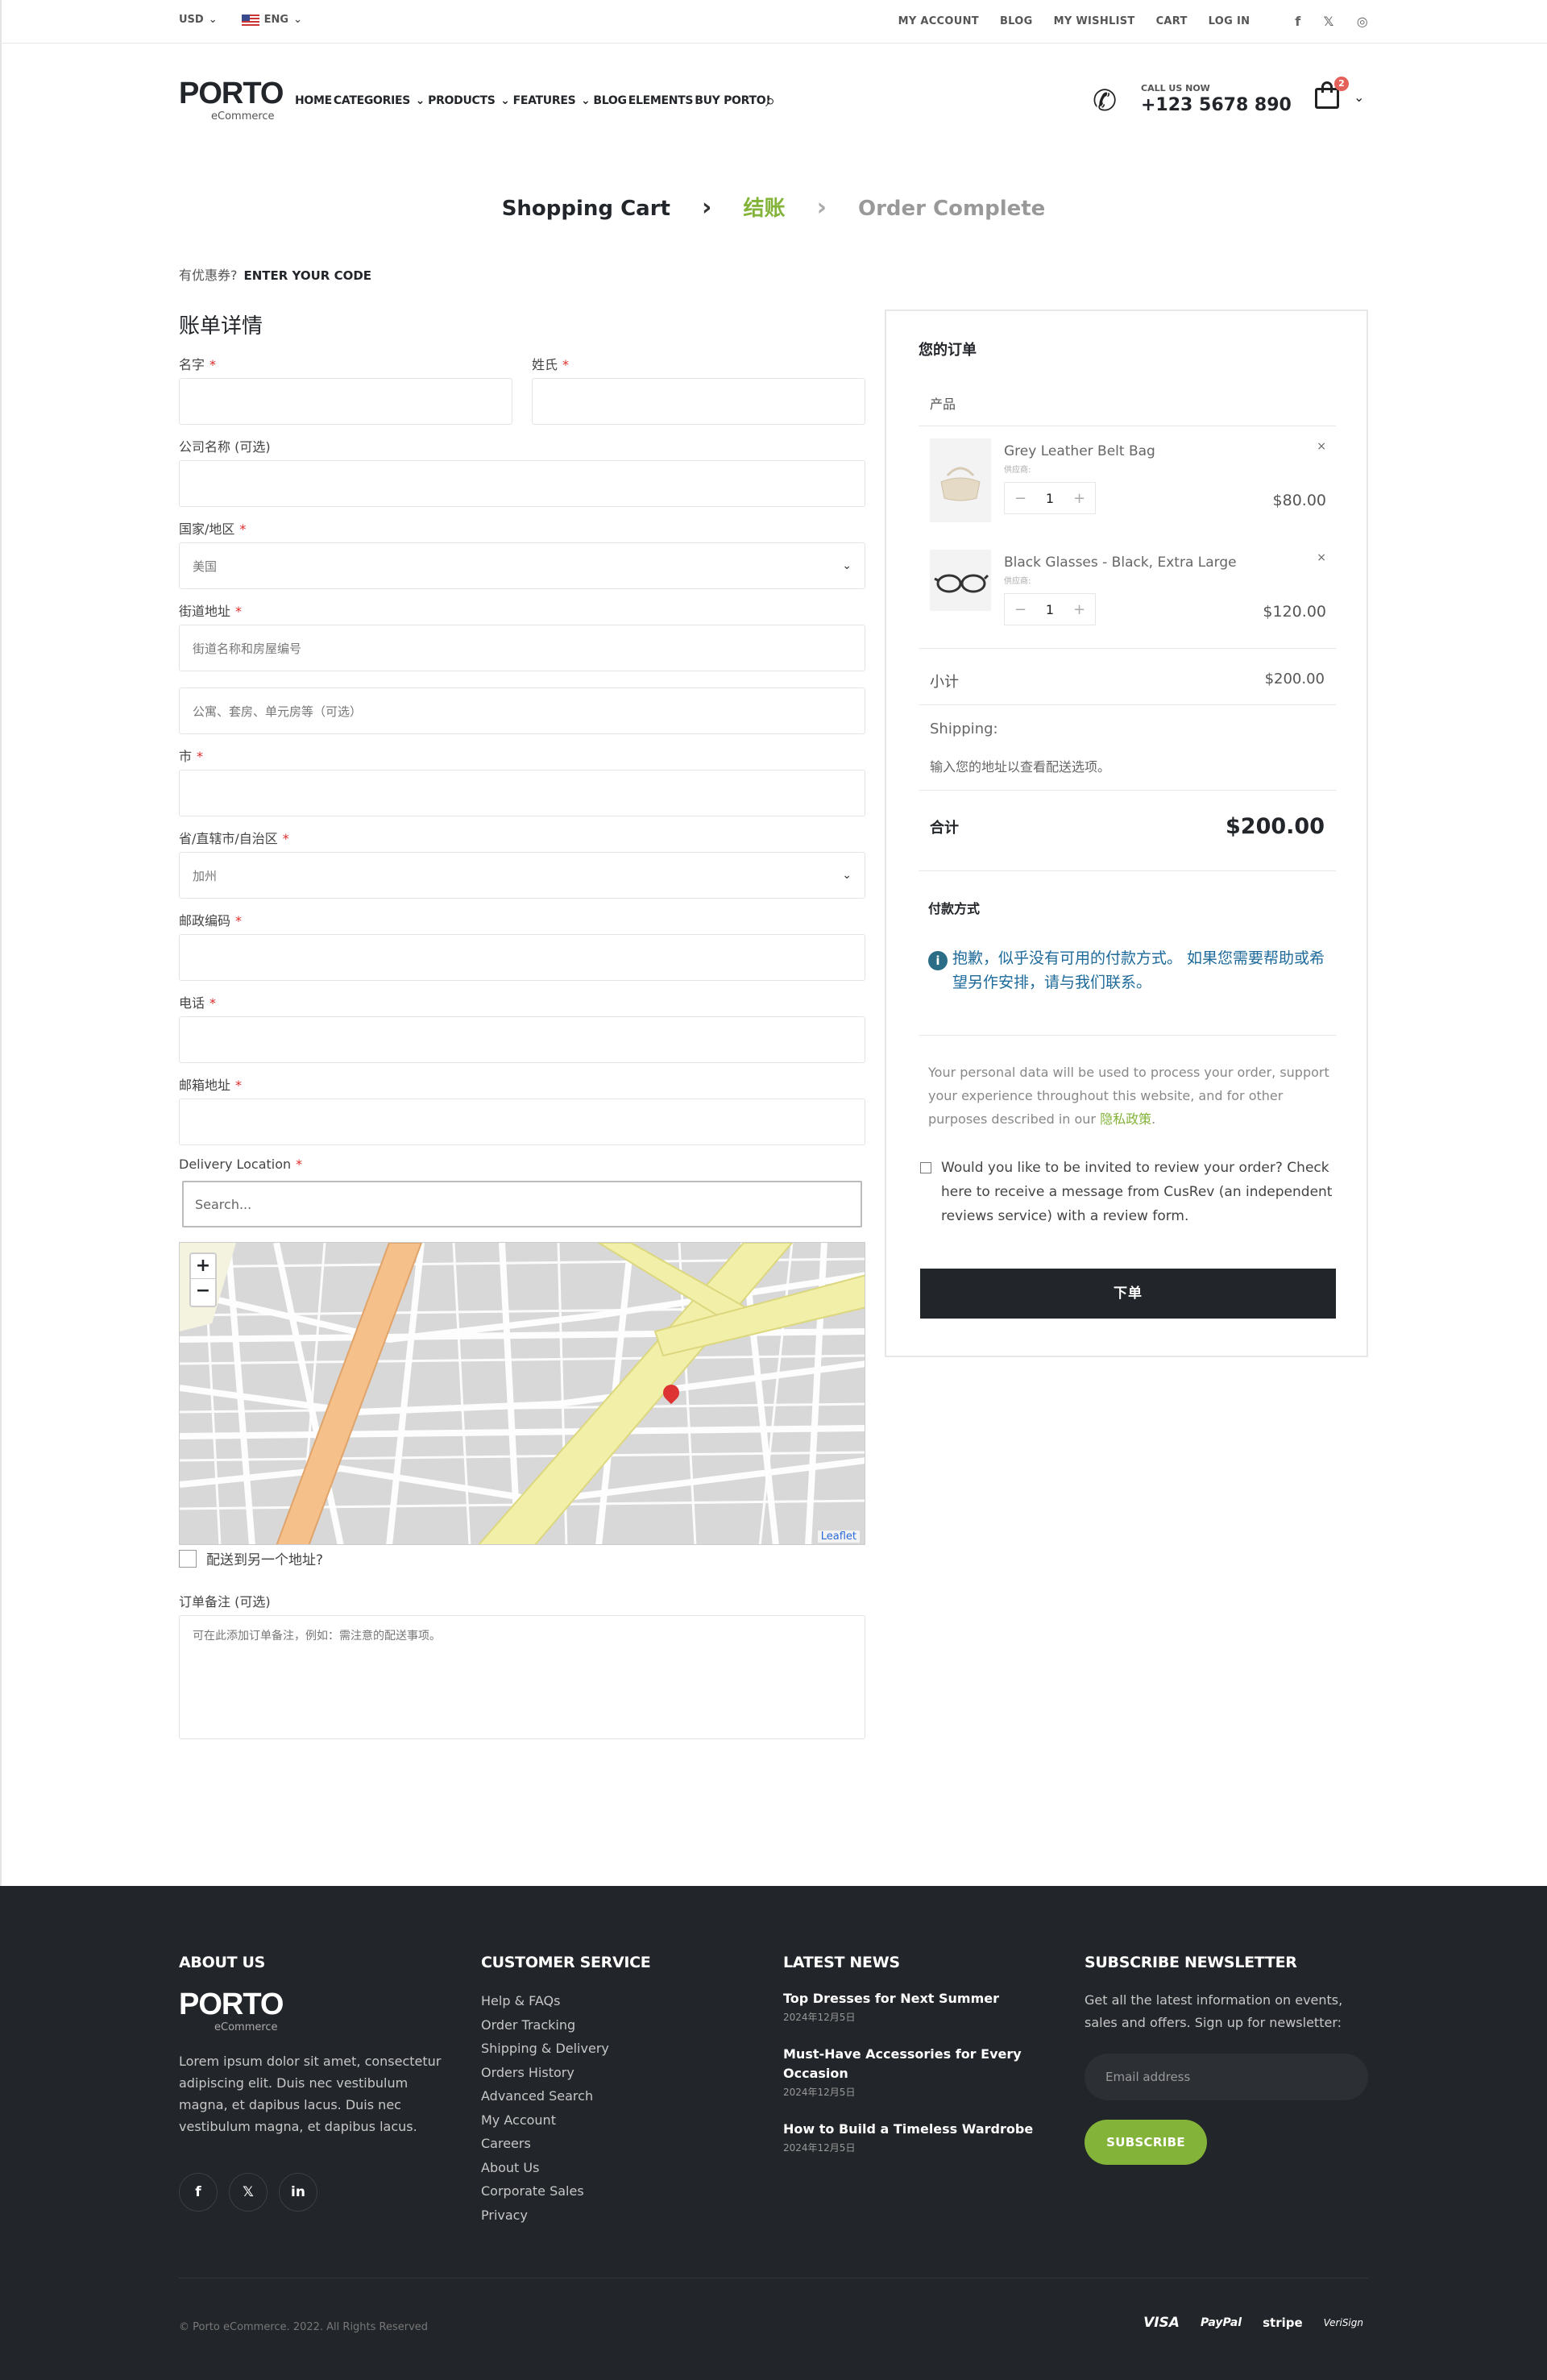 This screenshot has width=1547, height=2380. Describe the element at coordinates (522, 793) in the screenshot. I see `city-field` at that location.